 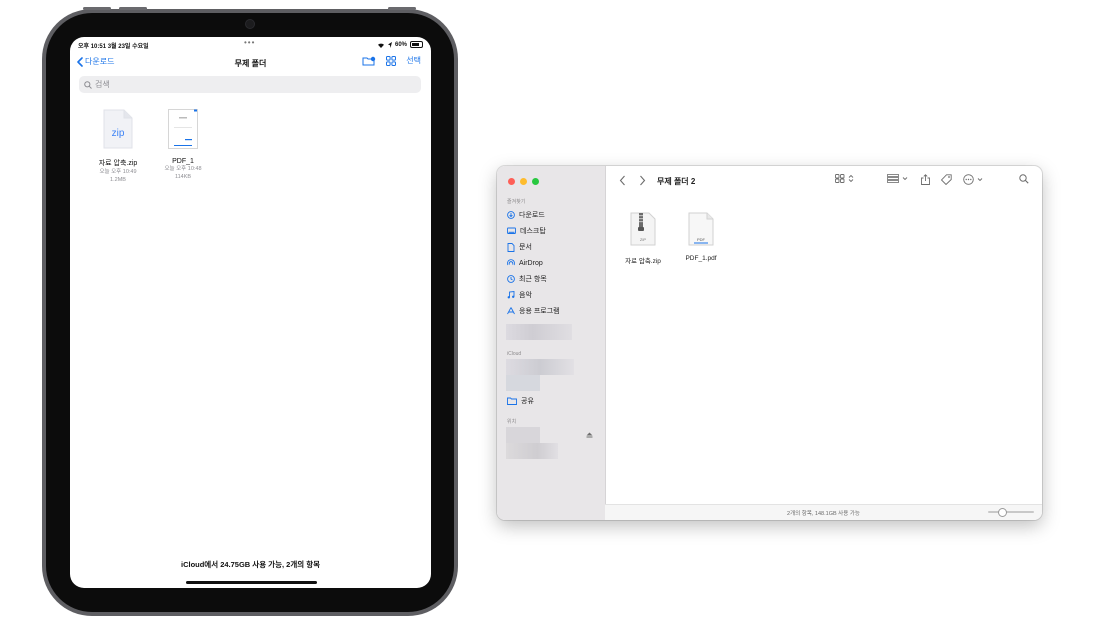 What do you see at coordinates (250, 564) in the screenshot?
I see `storage-footer: iCloud에서 24.75GB 사용 가능, 2개의 항목` at bounding box center [250, 564].